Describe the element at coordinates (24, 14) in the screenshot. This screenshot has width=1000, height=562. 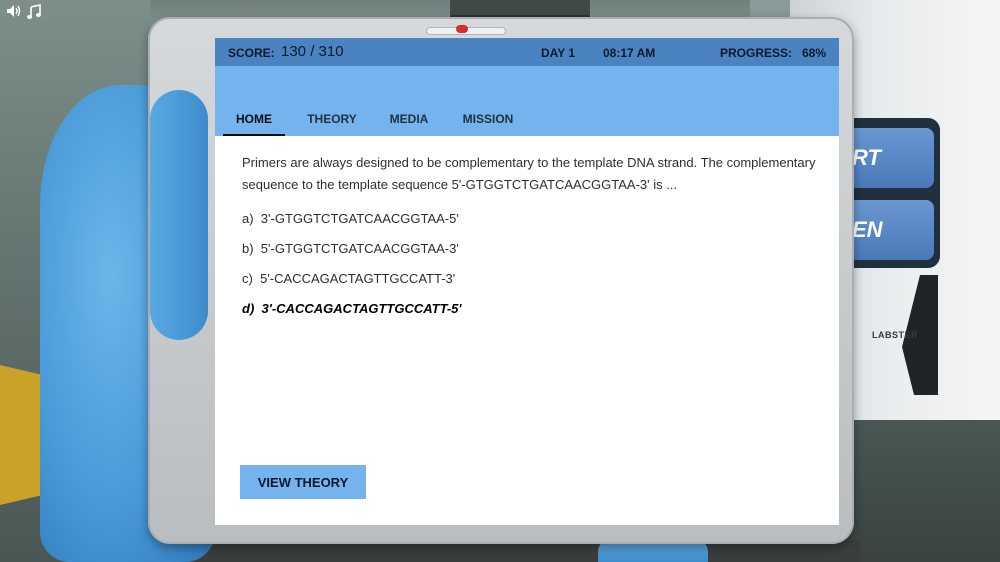
I see `audio-controls` at that location.